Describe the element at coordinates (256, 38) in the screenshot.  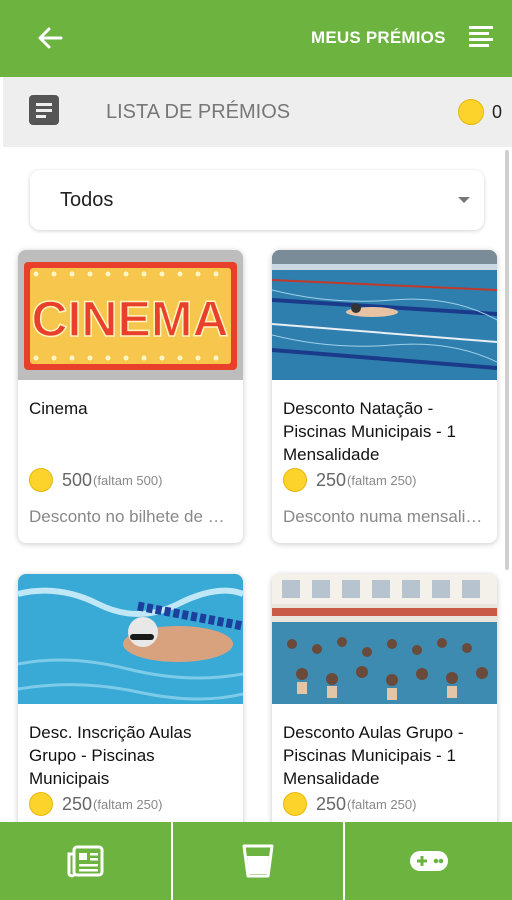
I see `top-app-bar: MEUS PRÉMIOS` at that location.